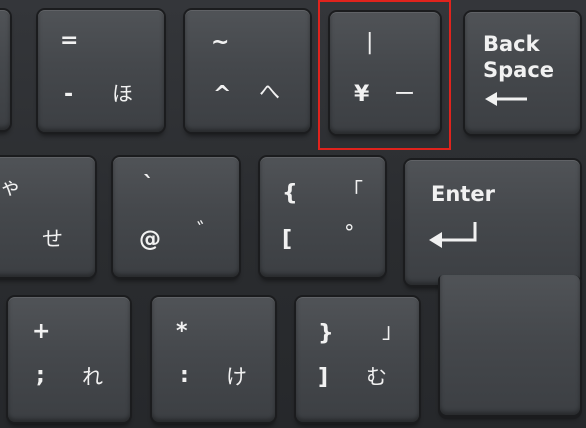  Describe the element at coordinates (463, 194) in the screenshot. I see `enter-label: Enter` at that location.